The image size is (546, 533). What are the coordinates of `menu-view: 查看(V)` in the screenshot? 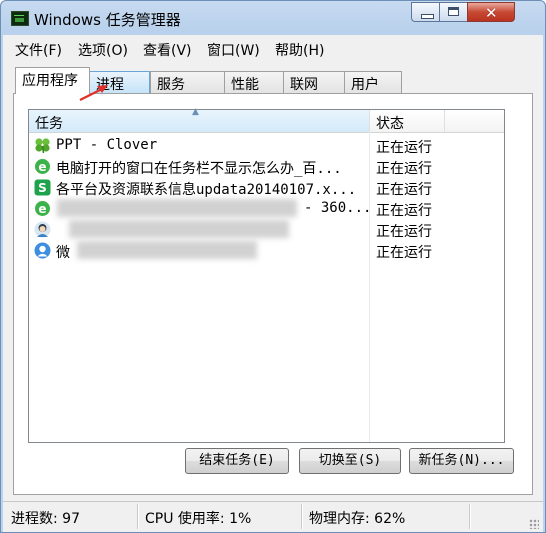 It's located at (167, 50).